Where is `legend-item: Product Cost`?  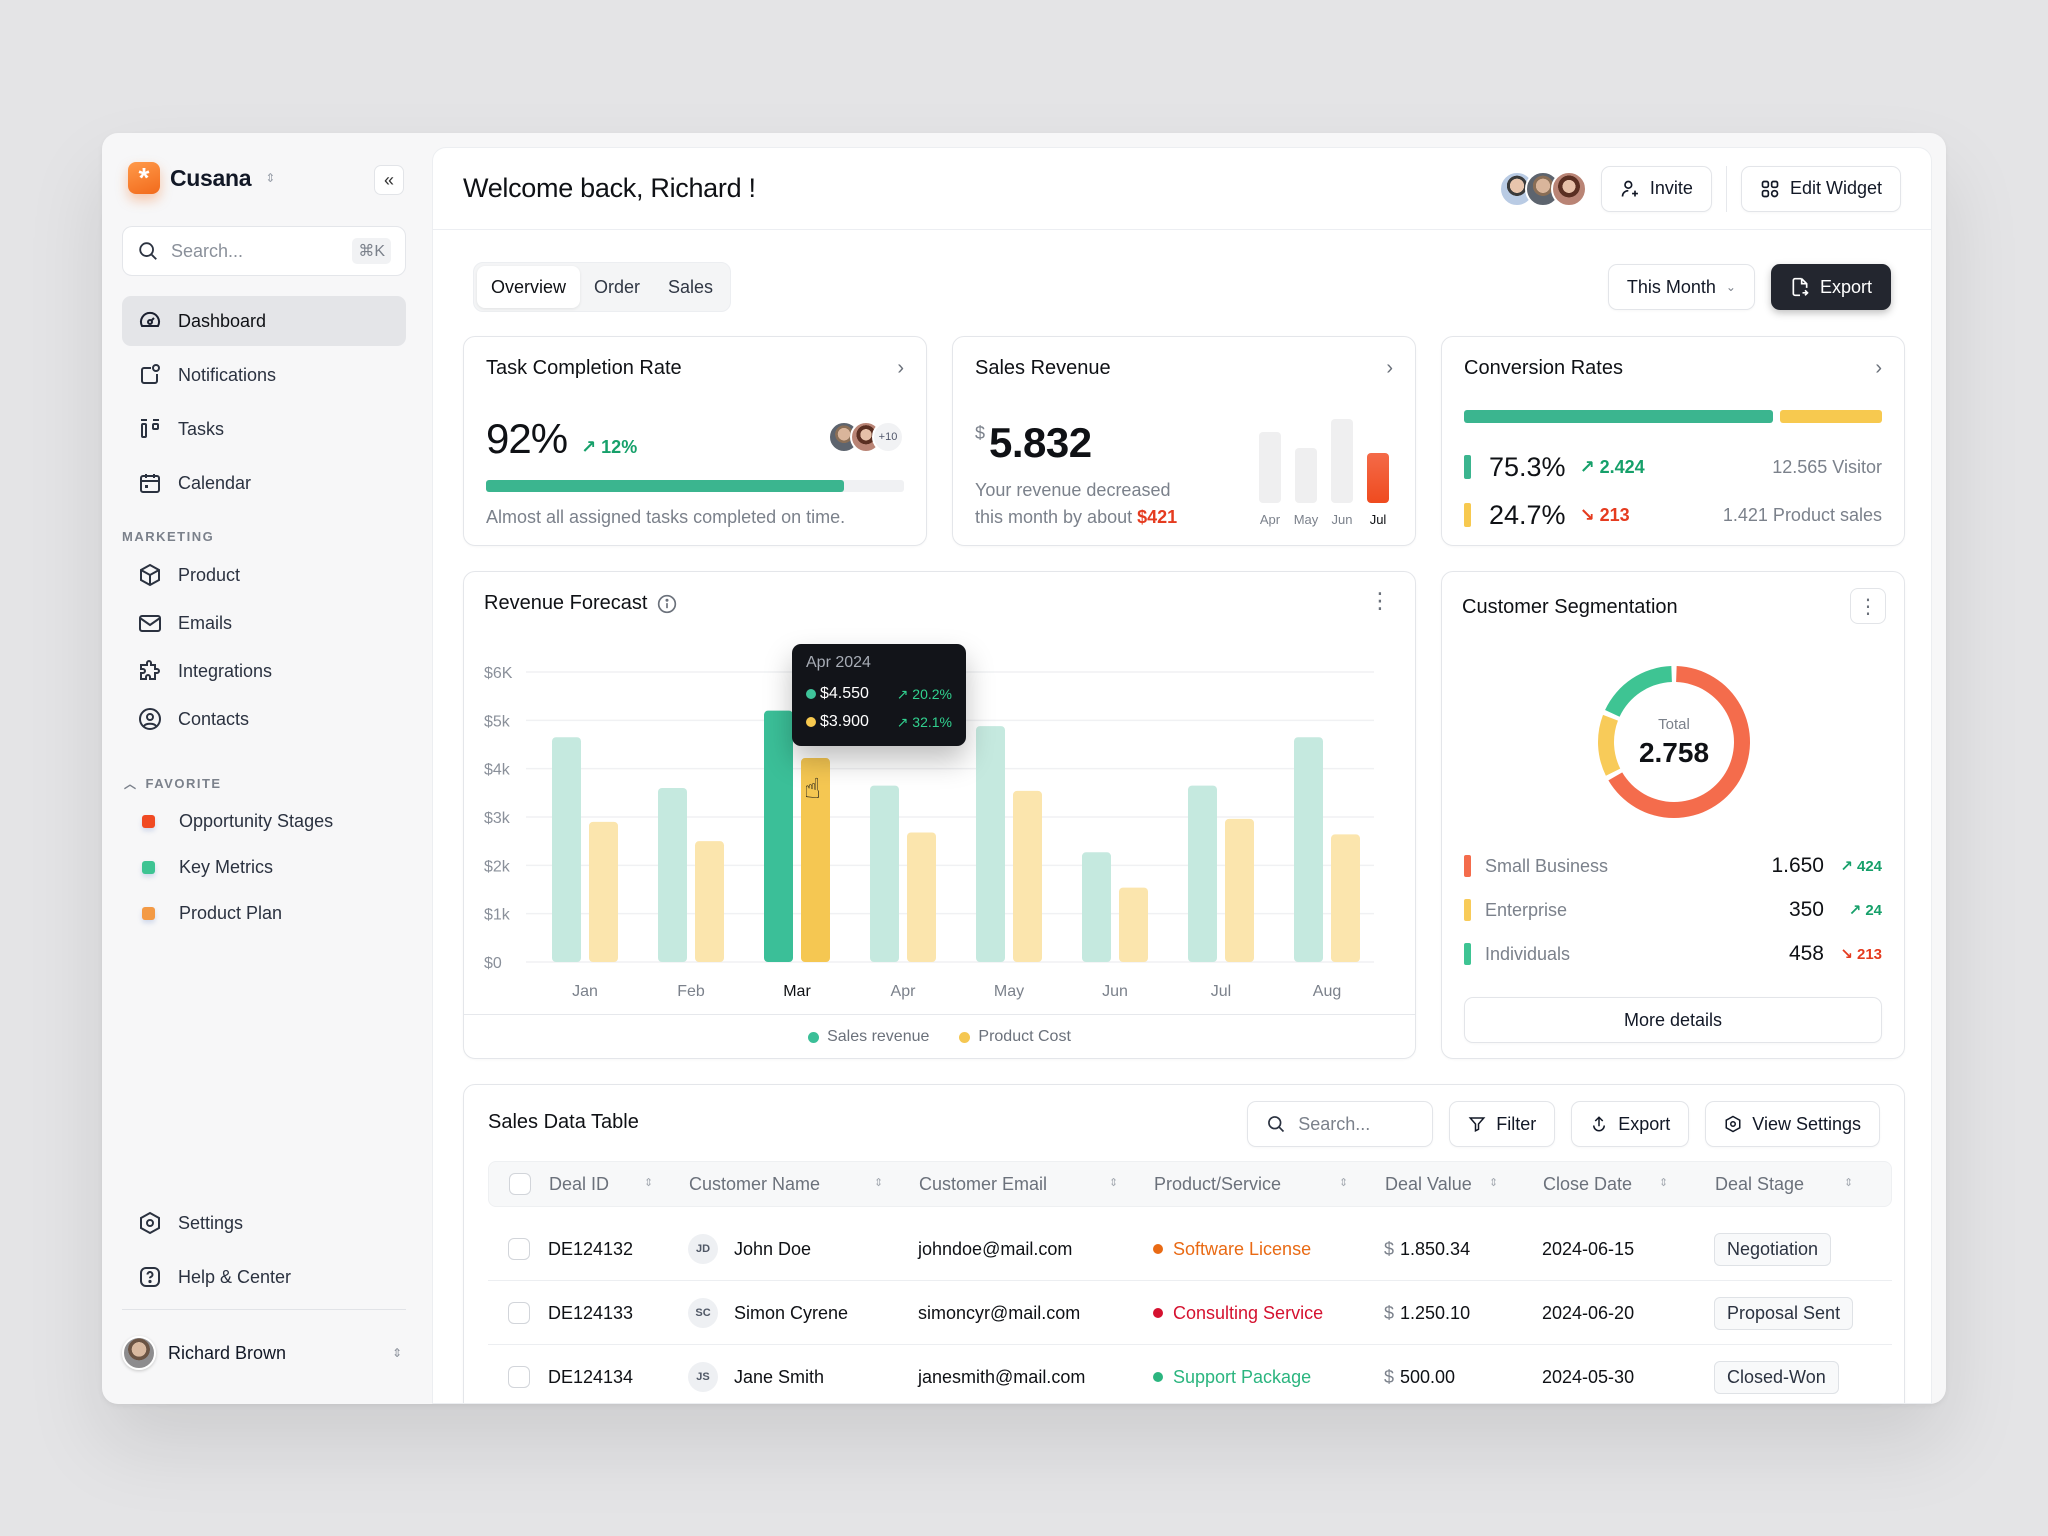
legend-item: Product Cost is located at coordinates (1015, 1037).